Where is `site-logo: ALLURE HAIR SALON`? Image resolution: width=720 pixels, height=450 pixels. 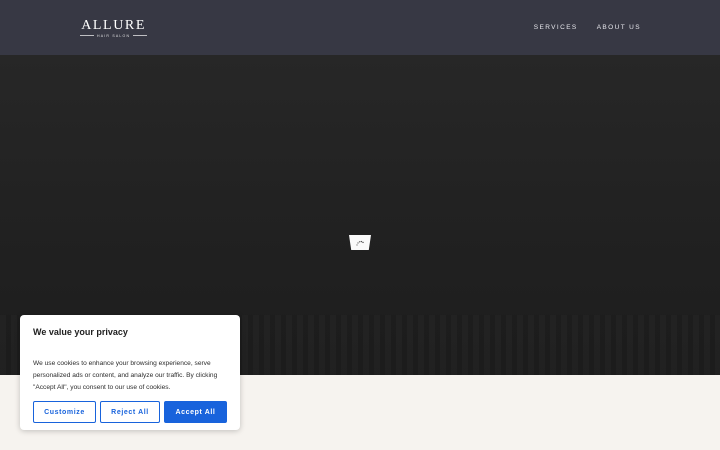 site-logo: ALLURE HAIR SALON is located at coordinates (113, 28).